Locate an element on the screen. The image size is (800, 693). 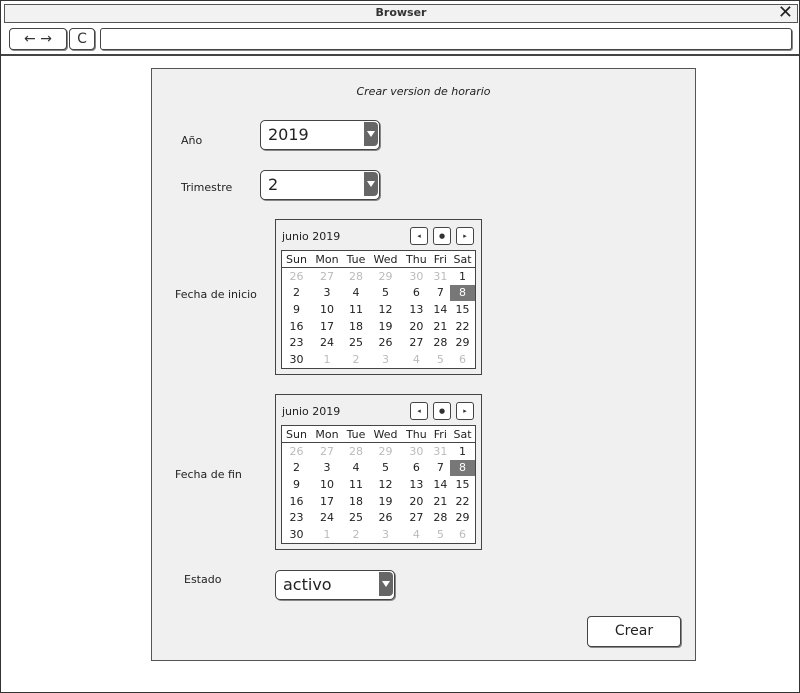
create-button: Crear is located at coordinates (634, 631).